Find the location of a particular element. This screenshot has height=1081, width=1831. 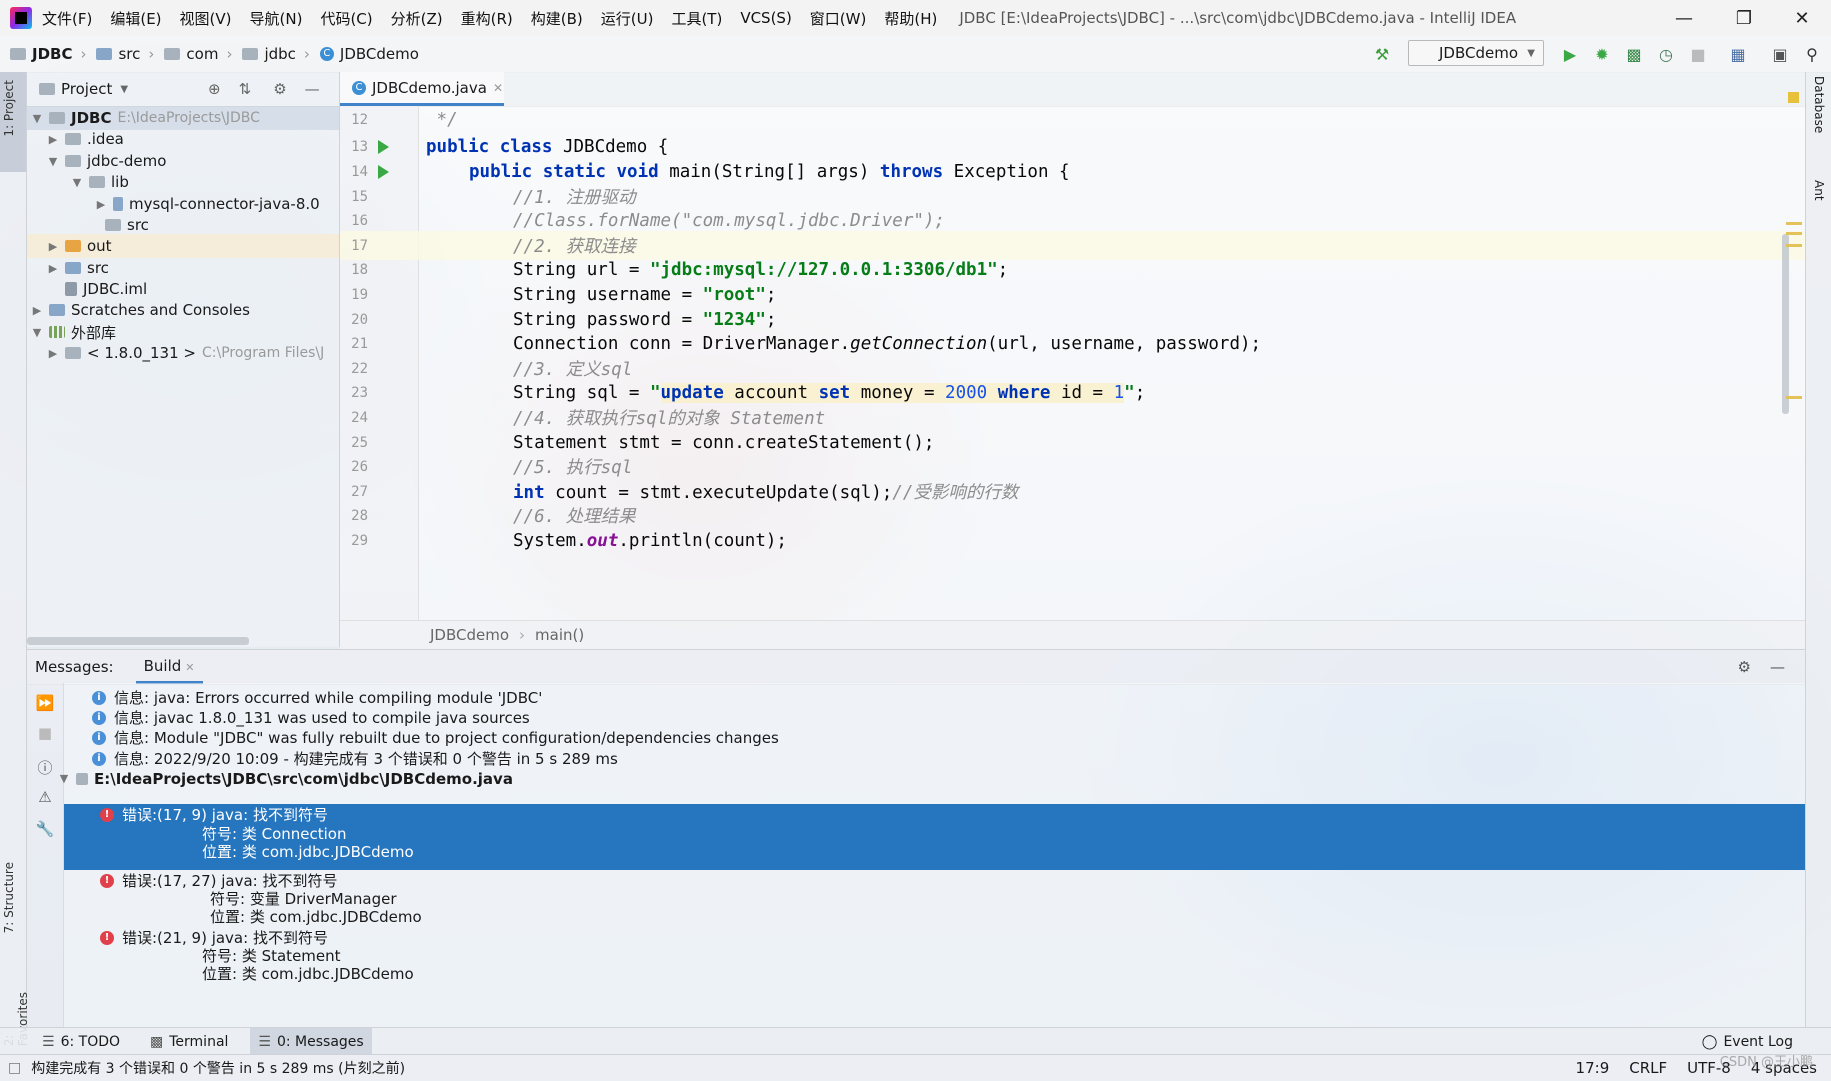

menu-refactor: 重构(R) is located at coordinates (487, 18).